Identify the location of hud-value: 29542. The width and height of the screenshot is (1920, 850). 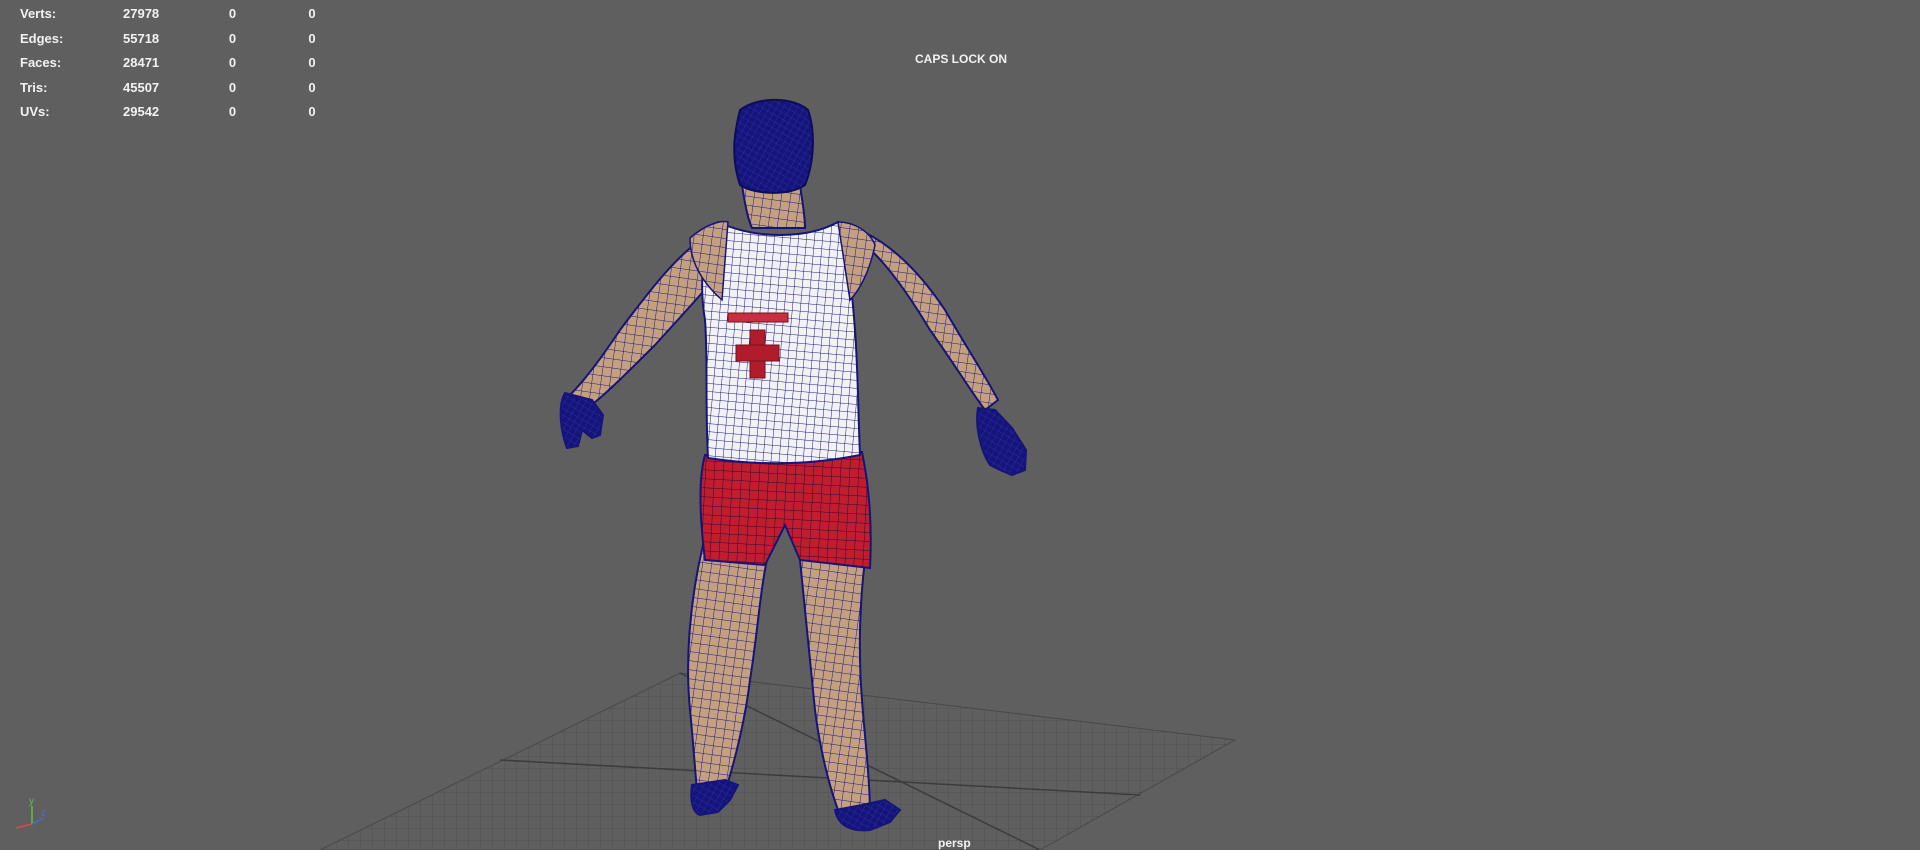
(141, 111).